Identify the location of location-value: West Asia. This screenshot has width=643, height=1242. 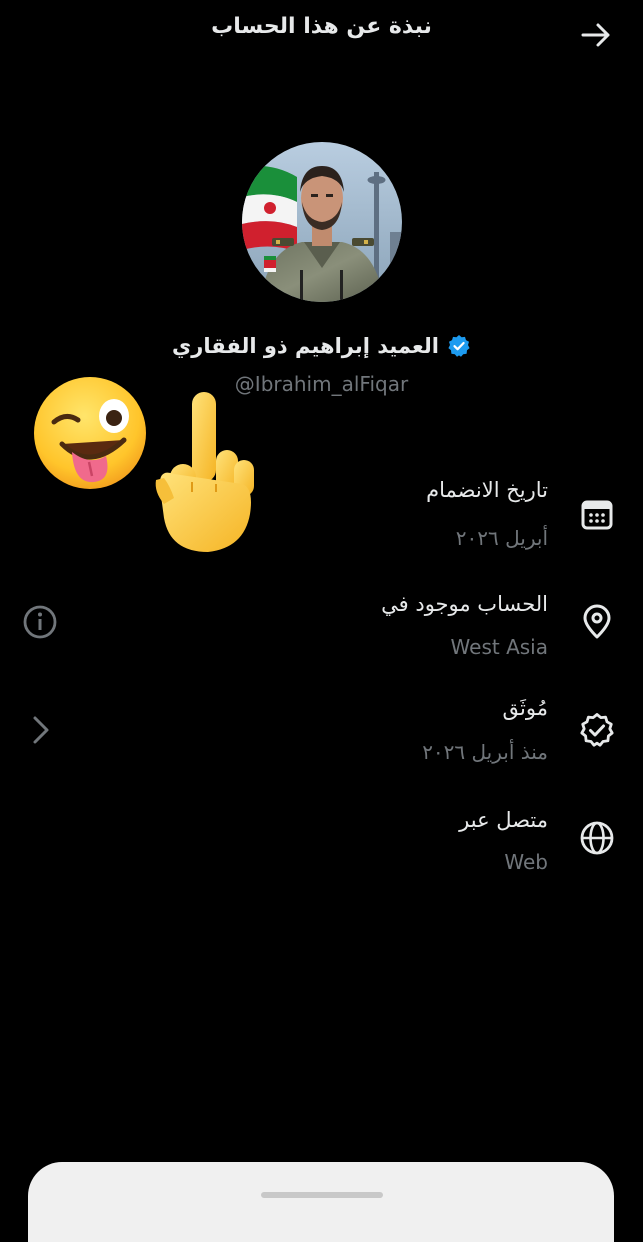
(499, 647).